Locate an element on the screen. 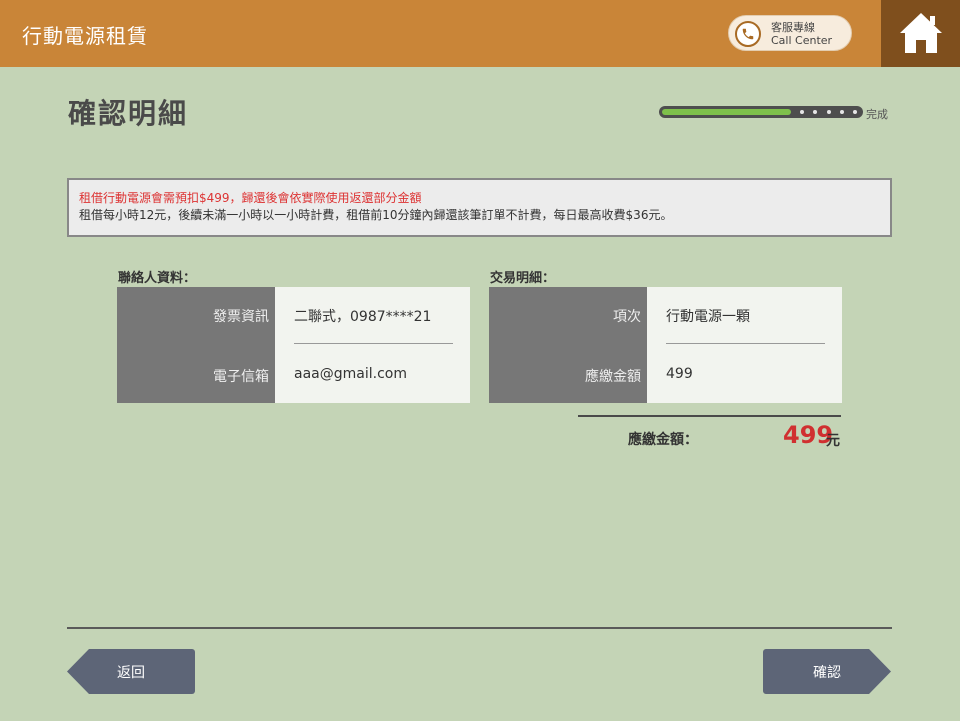 The width and height of the screenshot is (960, 721). call-center-button: 客服專線 Call Center is located at coordinates (790, 33).